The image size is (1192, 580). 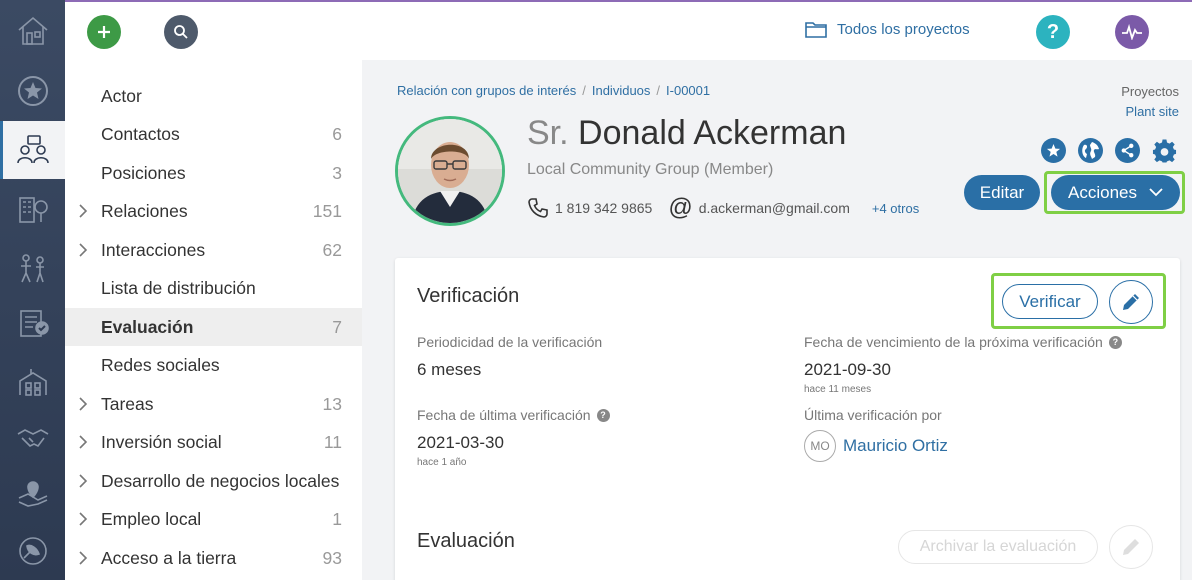 What do you see at coordinates (774, 208) in the screenshot?
I see `email-address: d.ackerman@gmail.com` at bounding box center [774, 208].